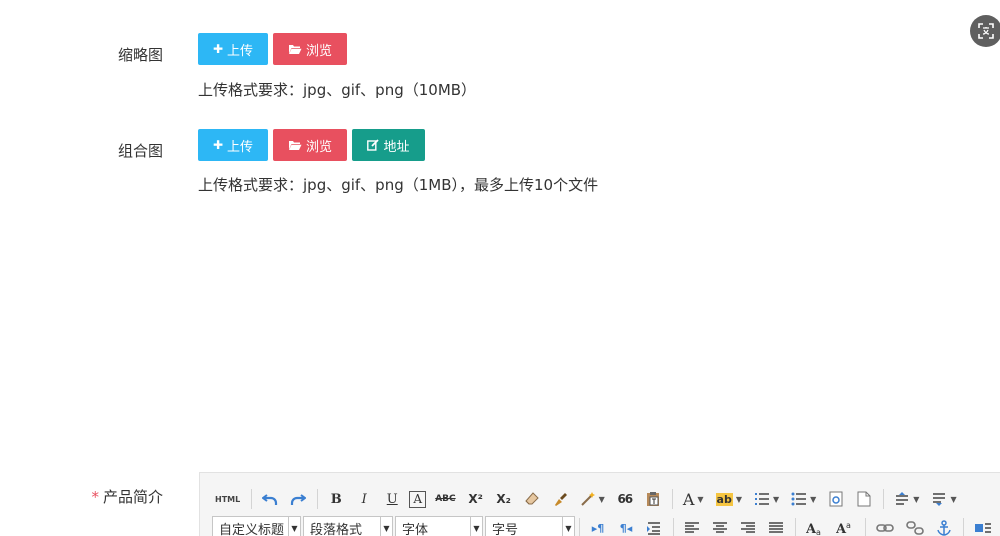  I want to click on custom-title-value: 自定义标题, so click(252, 529).